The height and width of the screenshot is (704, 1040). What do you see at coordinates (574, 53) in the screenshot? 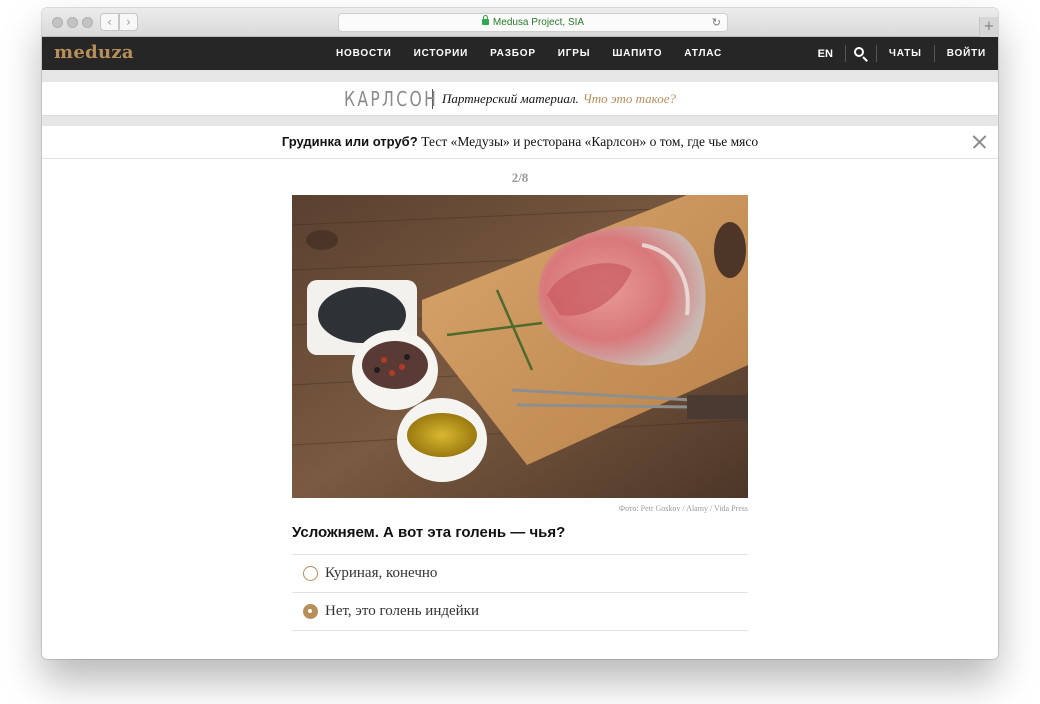
I see `nav-games: ИГРЫ` at bounding box center [574, 53].